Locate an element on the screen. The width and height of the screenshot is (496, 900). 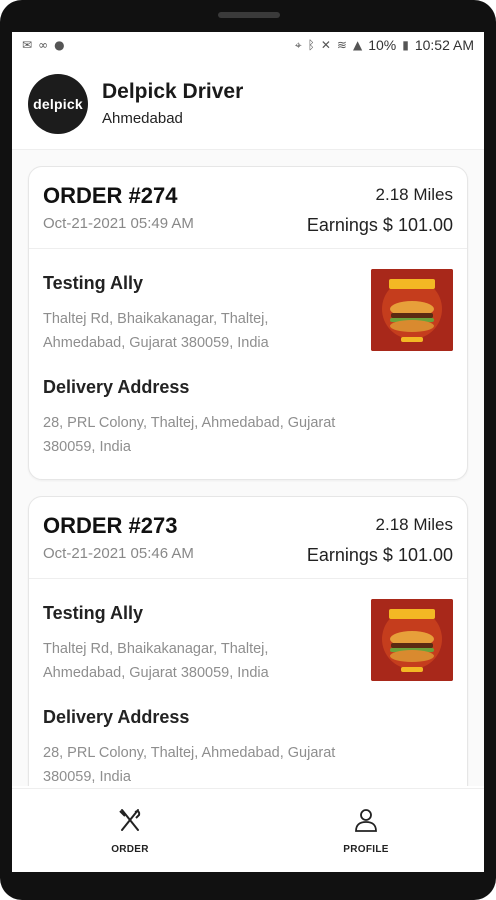
app-header: delpick Delpick Driver Ahmedabad is located at coordinates (248, 104).